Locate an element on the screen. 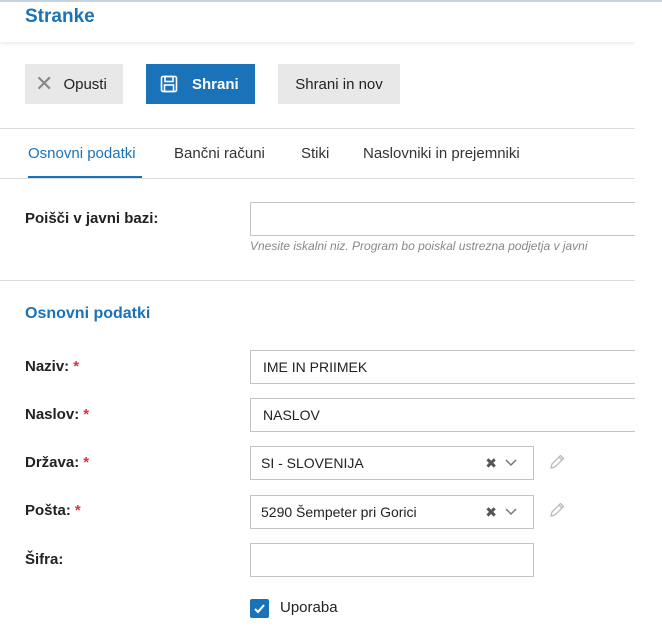  public-search-input is located at coordinates (442, 219).